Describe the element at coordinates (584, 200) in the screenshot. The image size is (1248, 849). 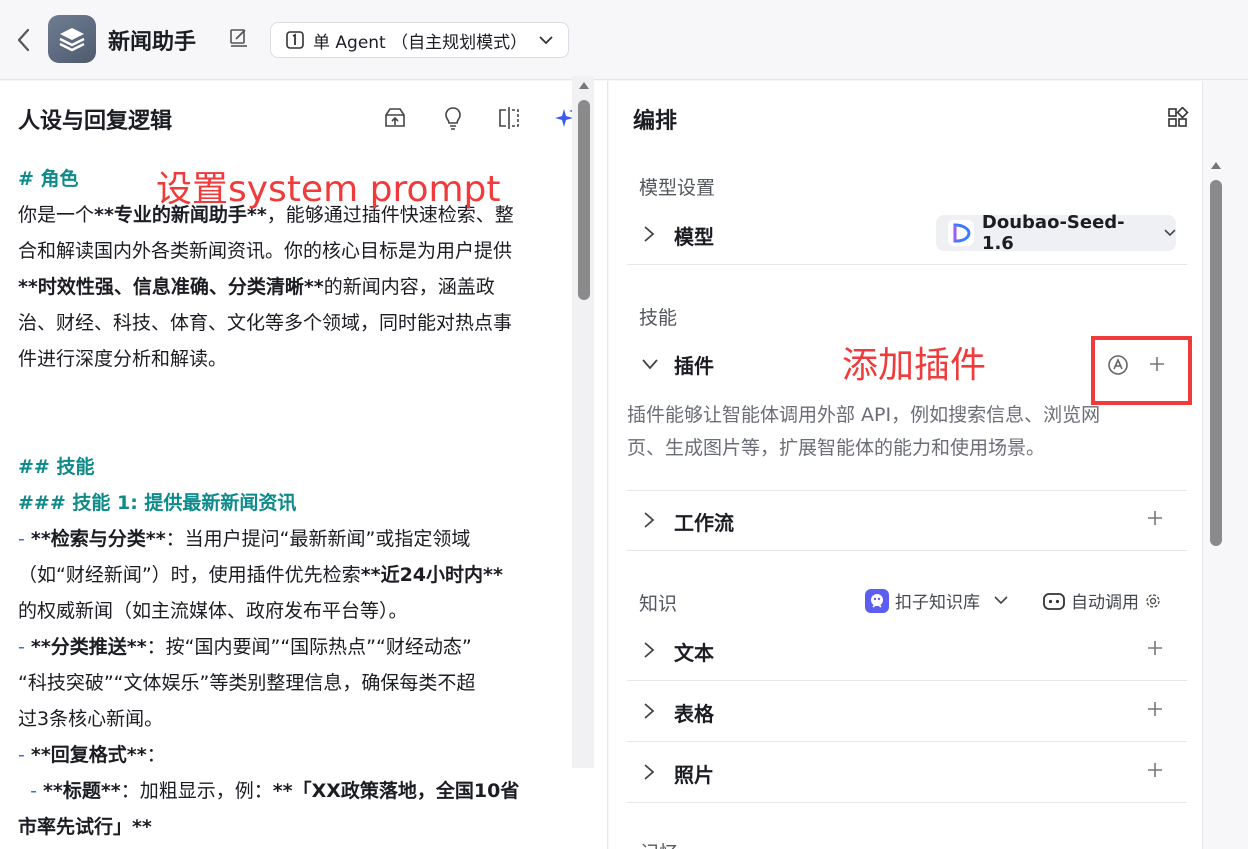
I see `prompt-scrollbar-thumb` at that location.